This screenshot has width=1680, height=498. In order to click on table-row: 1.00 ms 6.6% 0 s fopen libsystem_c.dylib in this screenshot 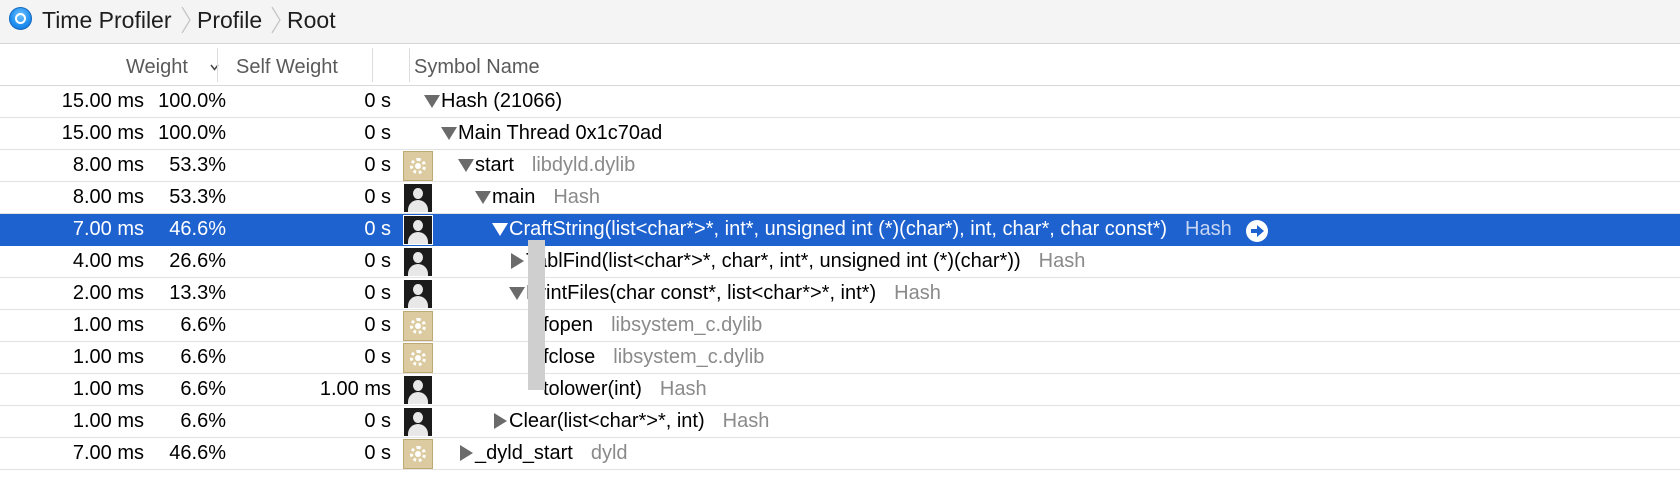, I will do `click(840, 326)`.